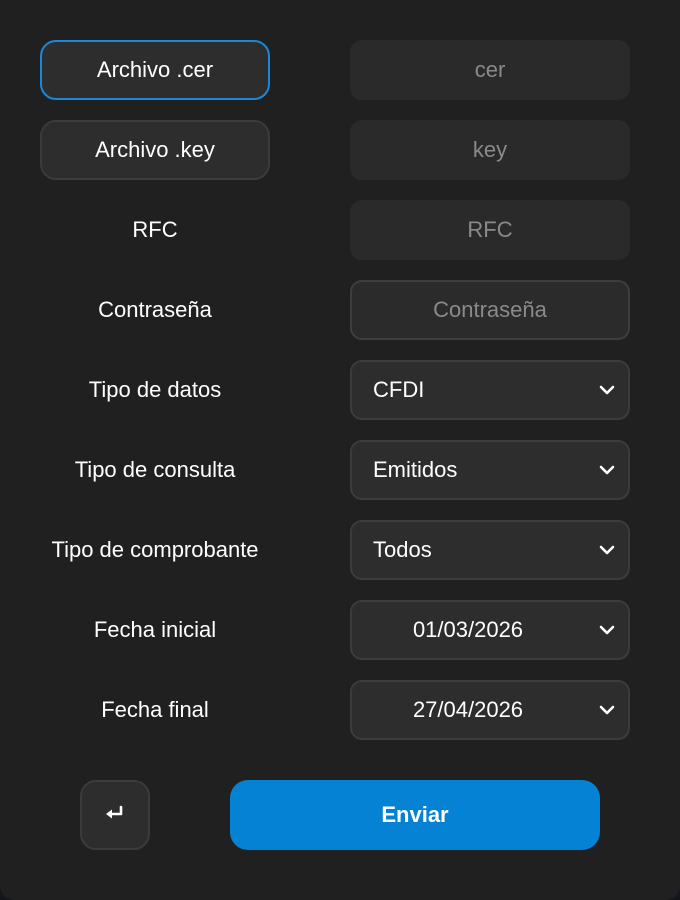  What do you see at coordinates (155, 229) in the screenshot?
I see `rfc-label: RFC` at bounding box center [155, 229].